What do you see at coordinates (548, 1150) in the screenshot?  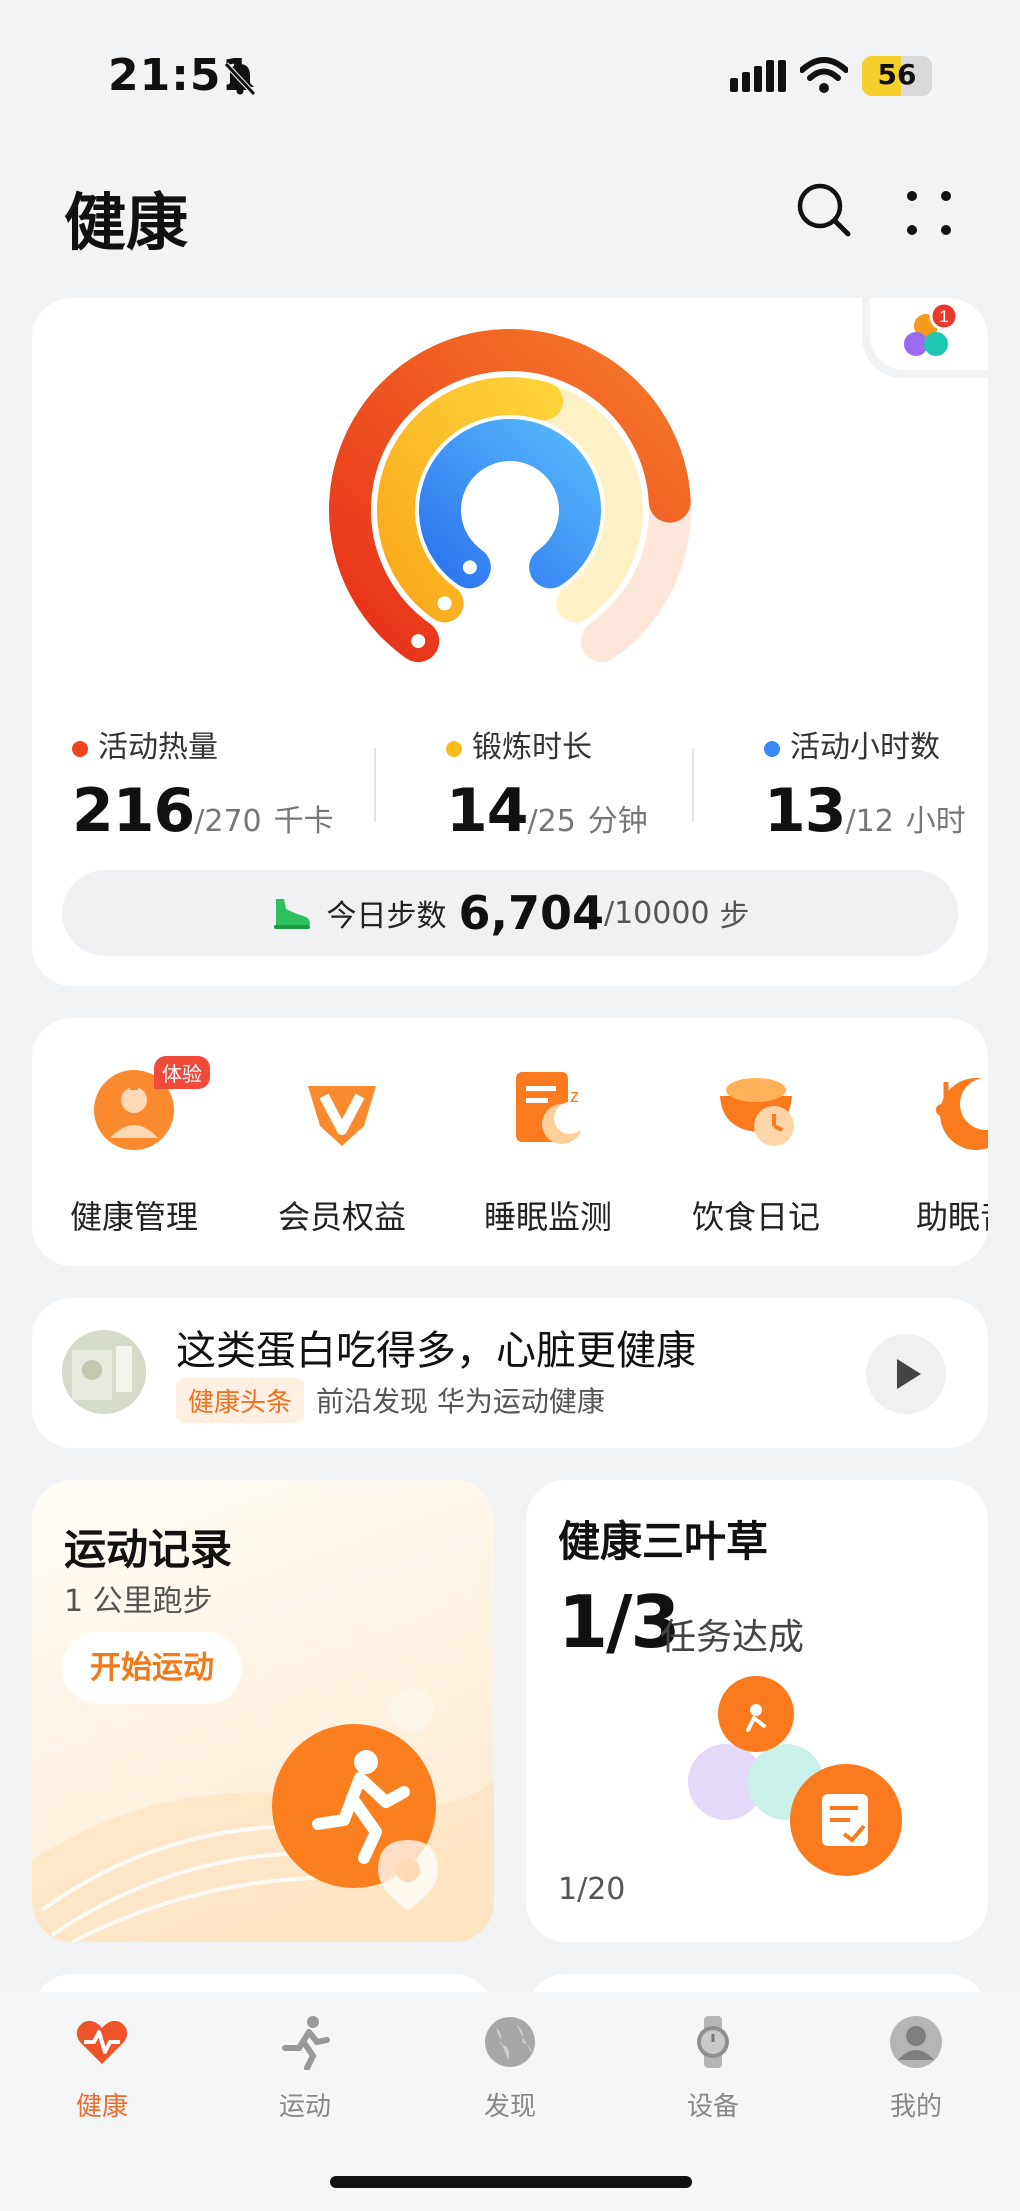 I see `shortcut-sleep: z 睡眠监测` at bounding box center [548, 1150].